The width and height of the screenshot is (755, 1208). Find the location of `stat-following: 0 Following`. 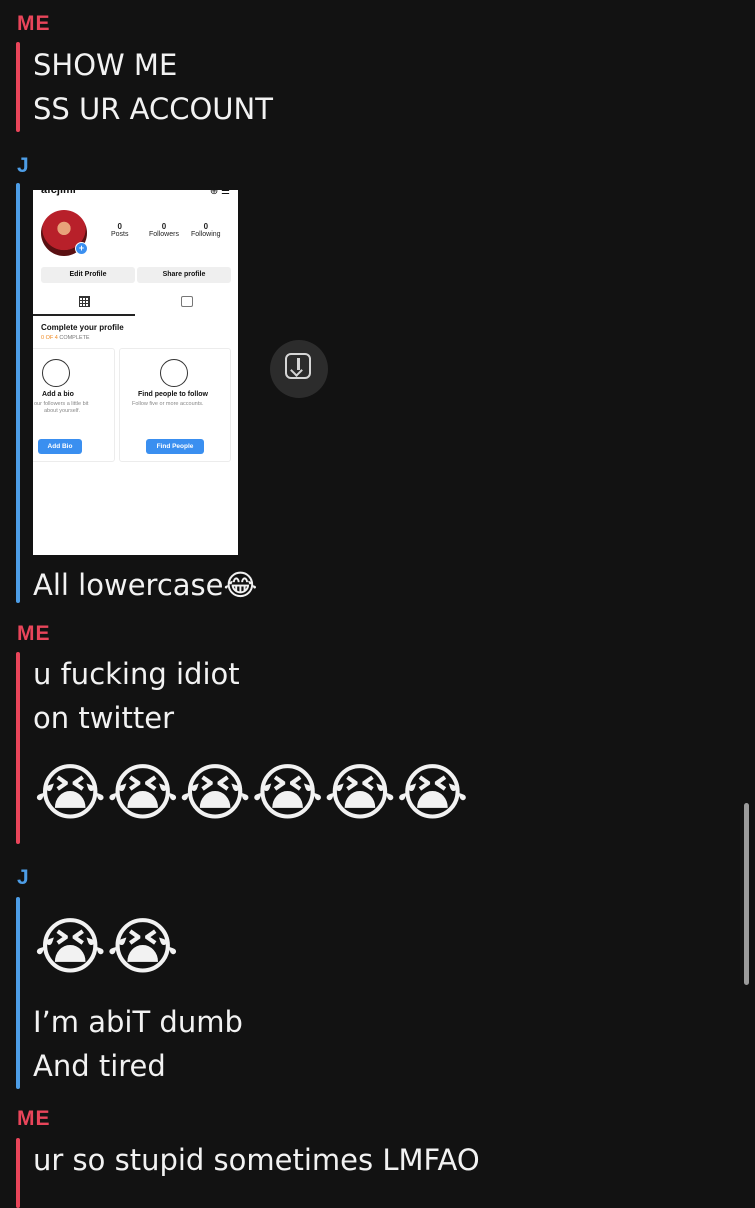

stat-following: 0 Following is located at coordinates (206, 230).